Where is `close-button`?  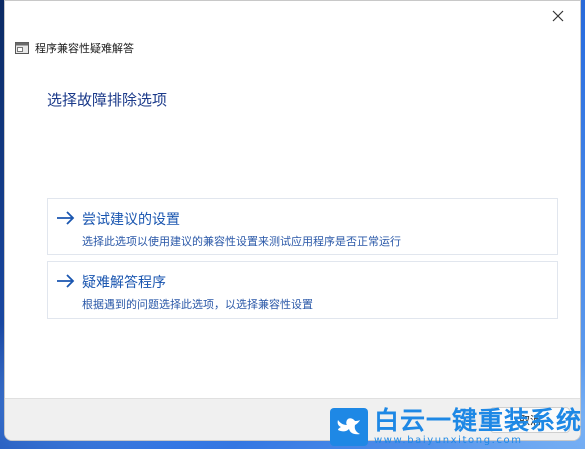 close-button is located at coordinates (558, 16).